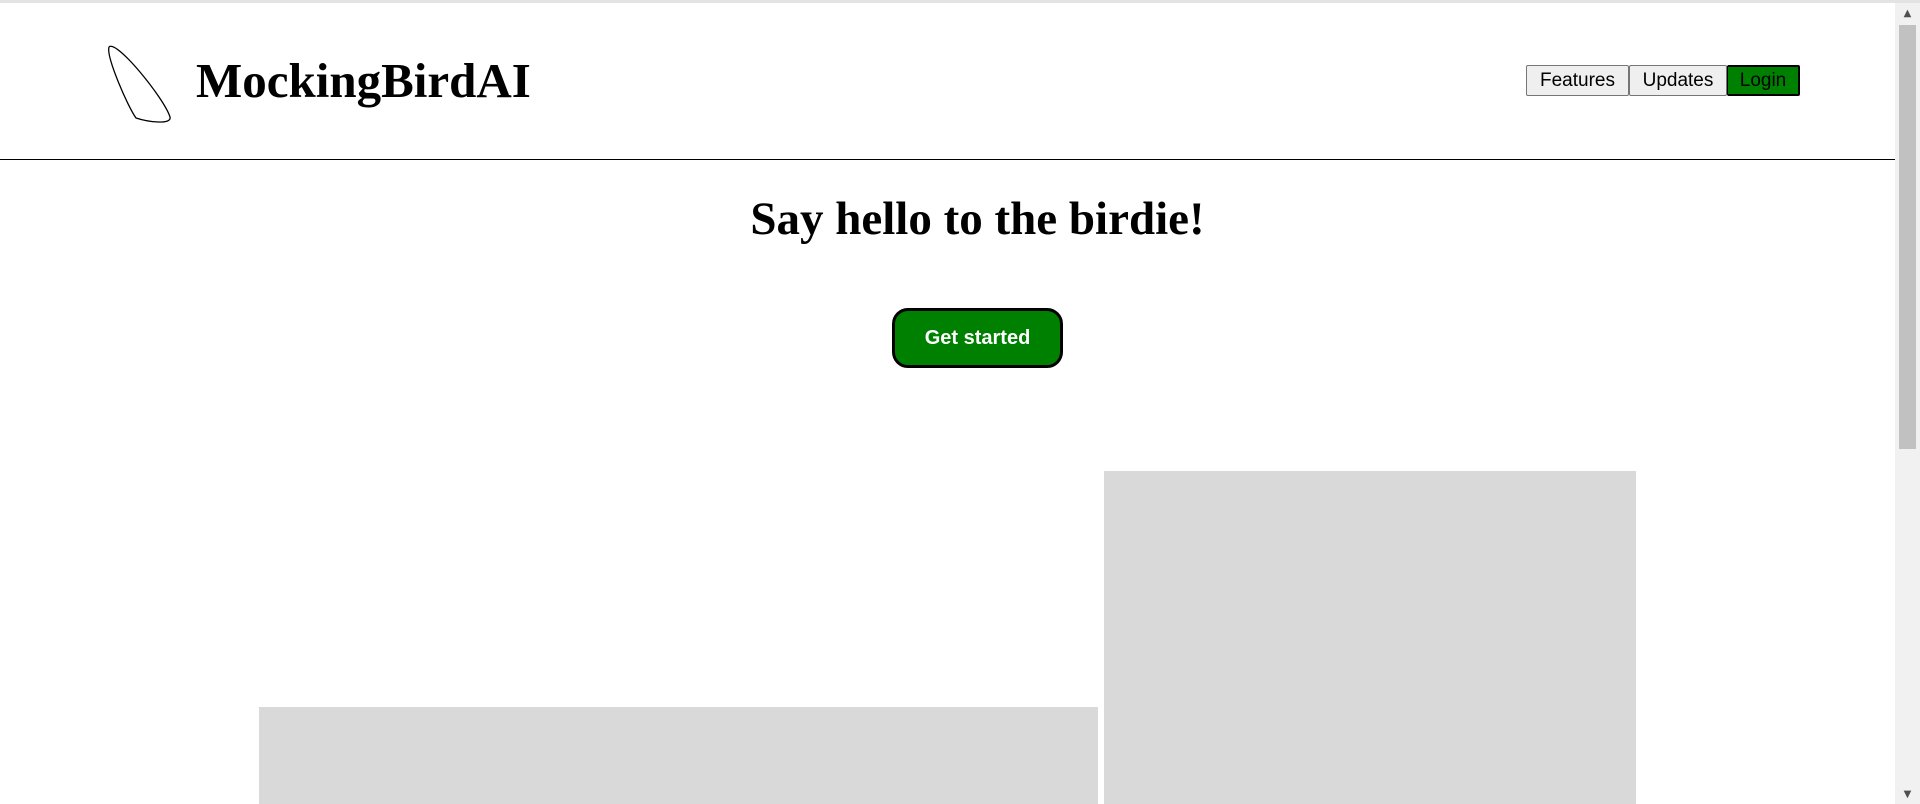 The width and height of the screenshot is (1920, 804). What do you see at coordinates (1577, 80) in the screenshot?
I see `features-button: Features` at bounding box center [1577, 80].